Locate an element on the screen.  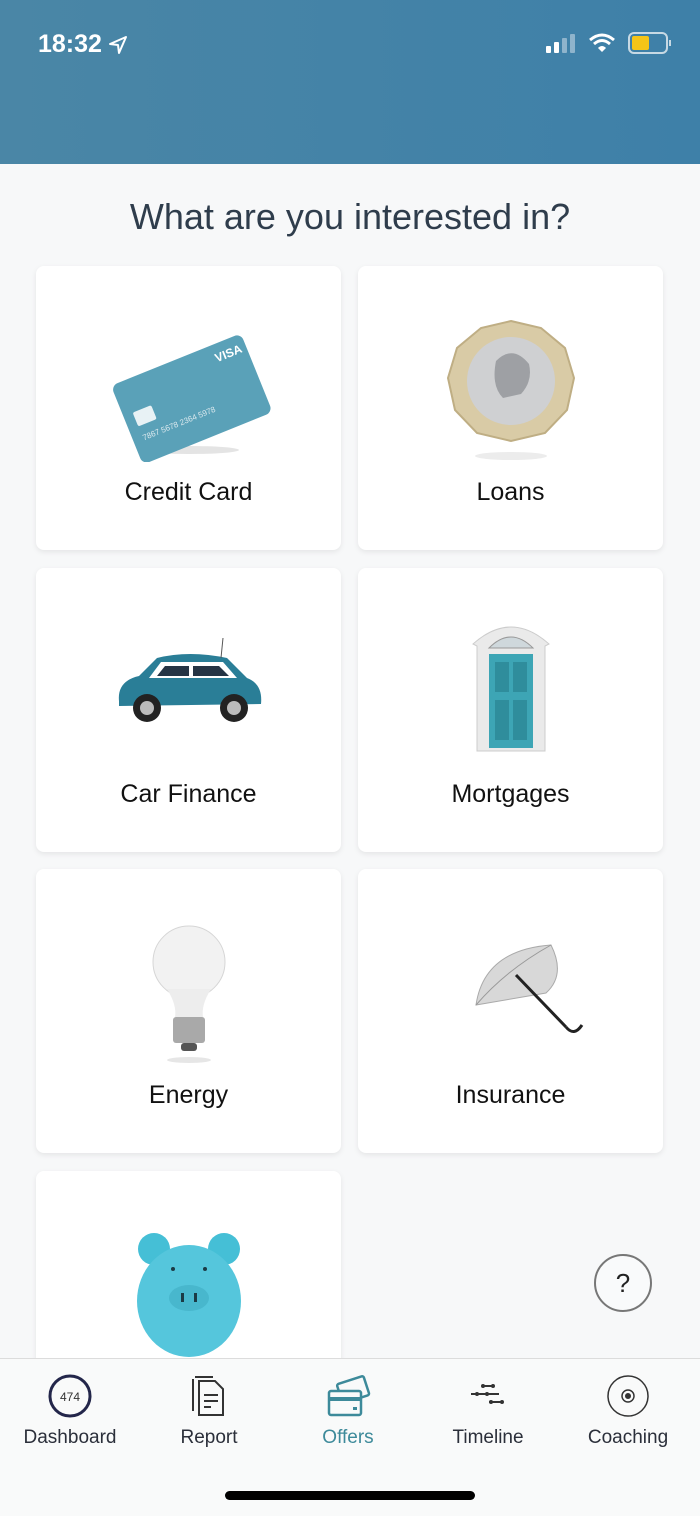
tab-dashboard: 474 Dashboard is located at coordinates (70, 1411).